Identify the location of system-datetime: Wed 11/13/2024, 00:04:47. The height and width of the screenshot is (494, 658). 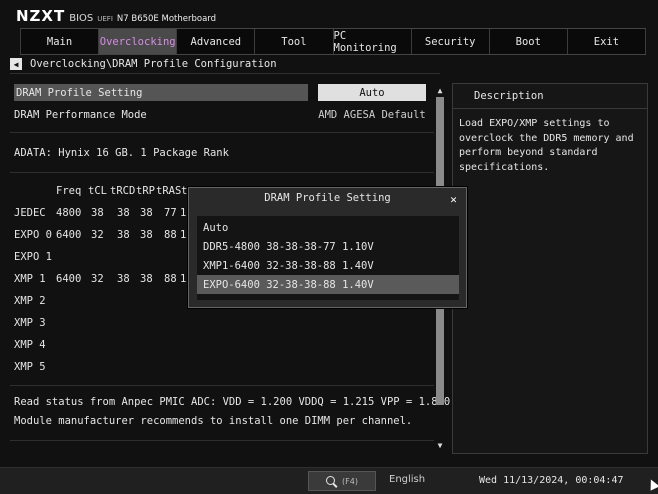
(551, 480).